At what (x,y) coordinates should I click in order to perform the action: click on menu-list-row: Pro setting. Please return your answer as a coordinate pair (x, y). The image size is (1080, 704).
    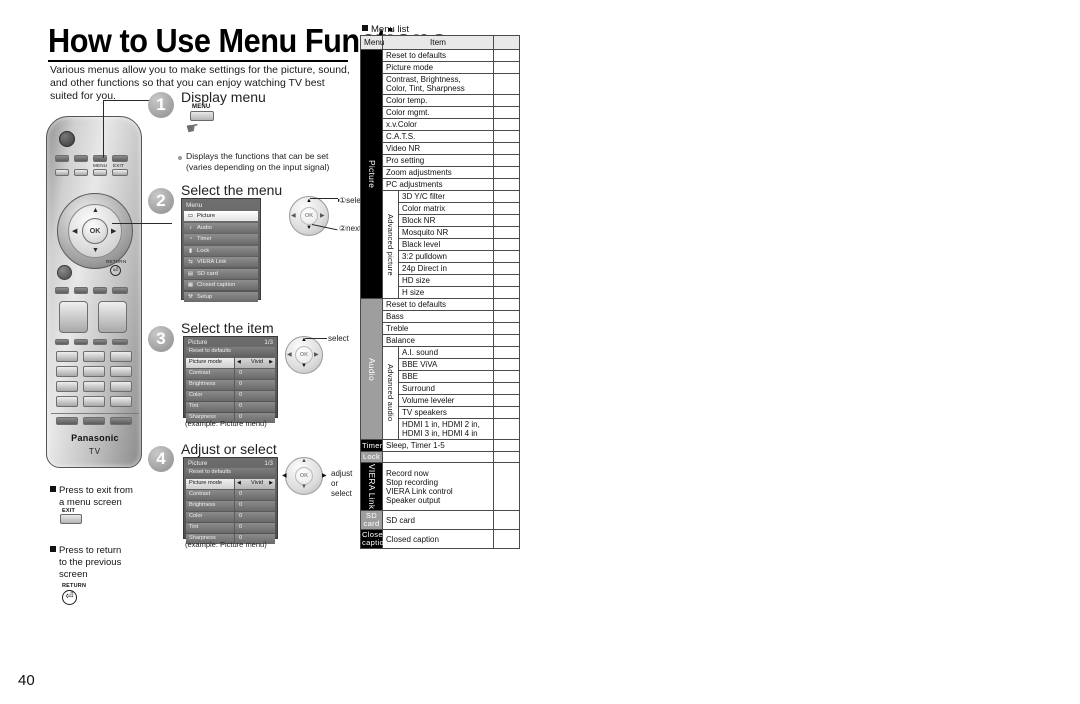
    Looking at the image, I should click on (440, 160).